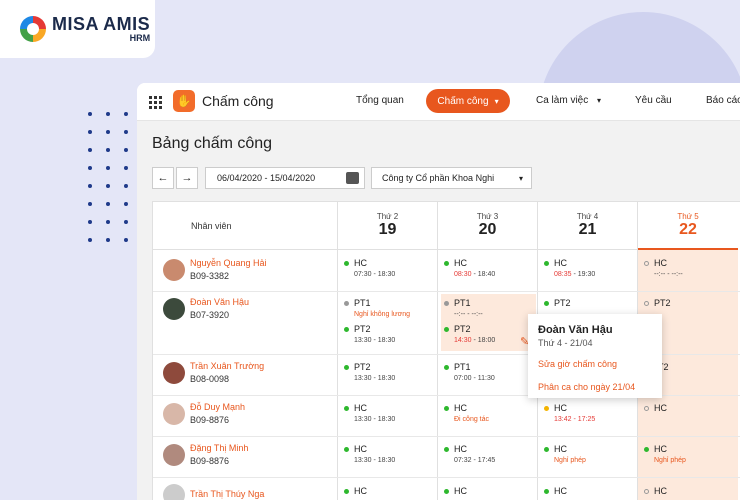  I want to click on nav-overview: Tổng quan, so click(380, 100).